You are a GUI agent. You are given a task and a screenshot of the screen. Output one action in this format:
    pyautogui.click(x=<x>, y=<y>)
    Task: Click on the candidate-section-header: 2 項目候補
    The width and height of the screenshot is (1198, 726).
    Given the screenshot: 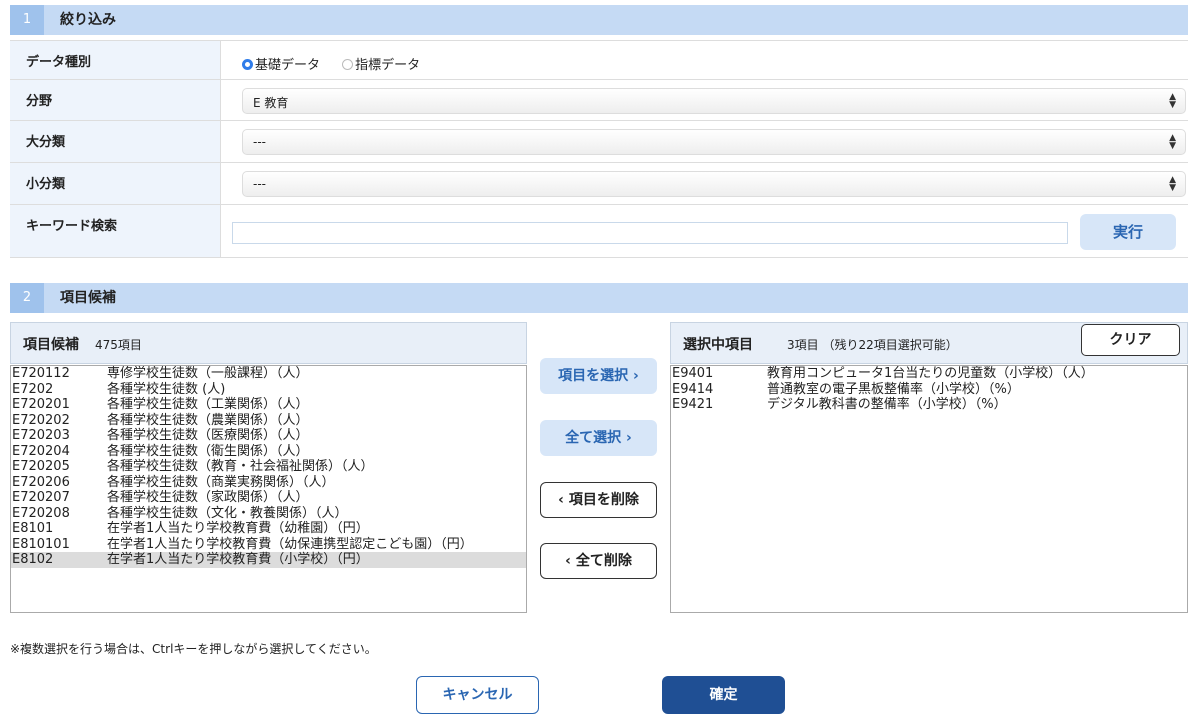 What is the action you would take?
    pyautogui.click(x=599, y=298)
    